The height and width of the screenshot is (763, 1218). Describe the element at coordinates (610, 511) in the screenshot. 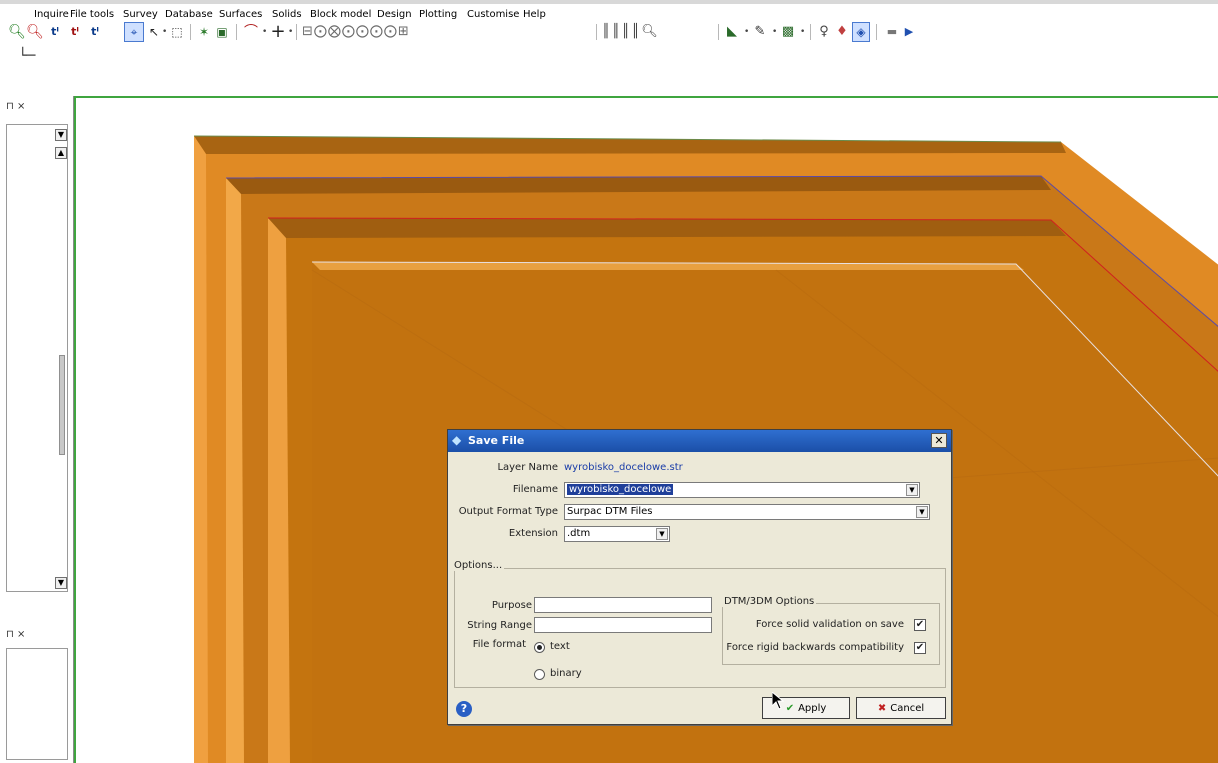

I see `output-format-value: Surpac DTM Files` at that location.